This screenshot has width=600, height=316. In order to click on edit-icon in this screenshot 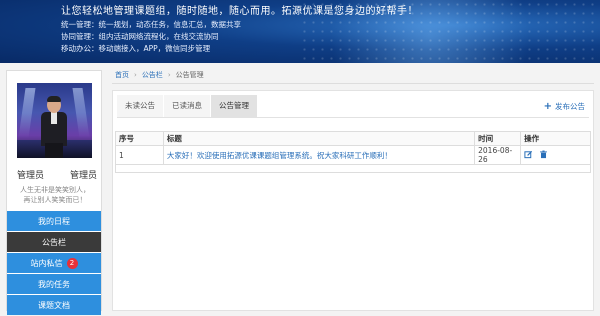, I will do `click(528, 154)`.